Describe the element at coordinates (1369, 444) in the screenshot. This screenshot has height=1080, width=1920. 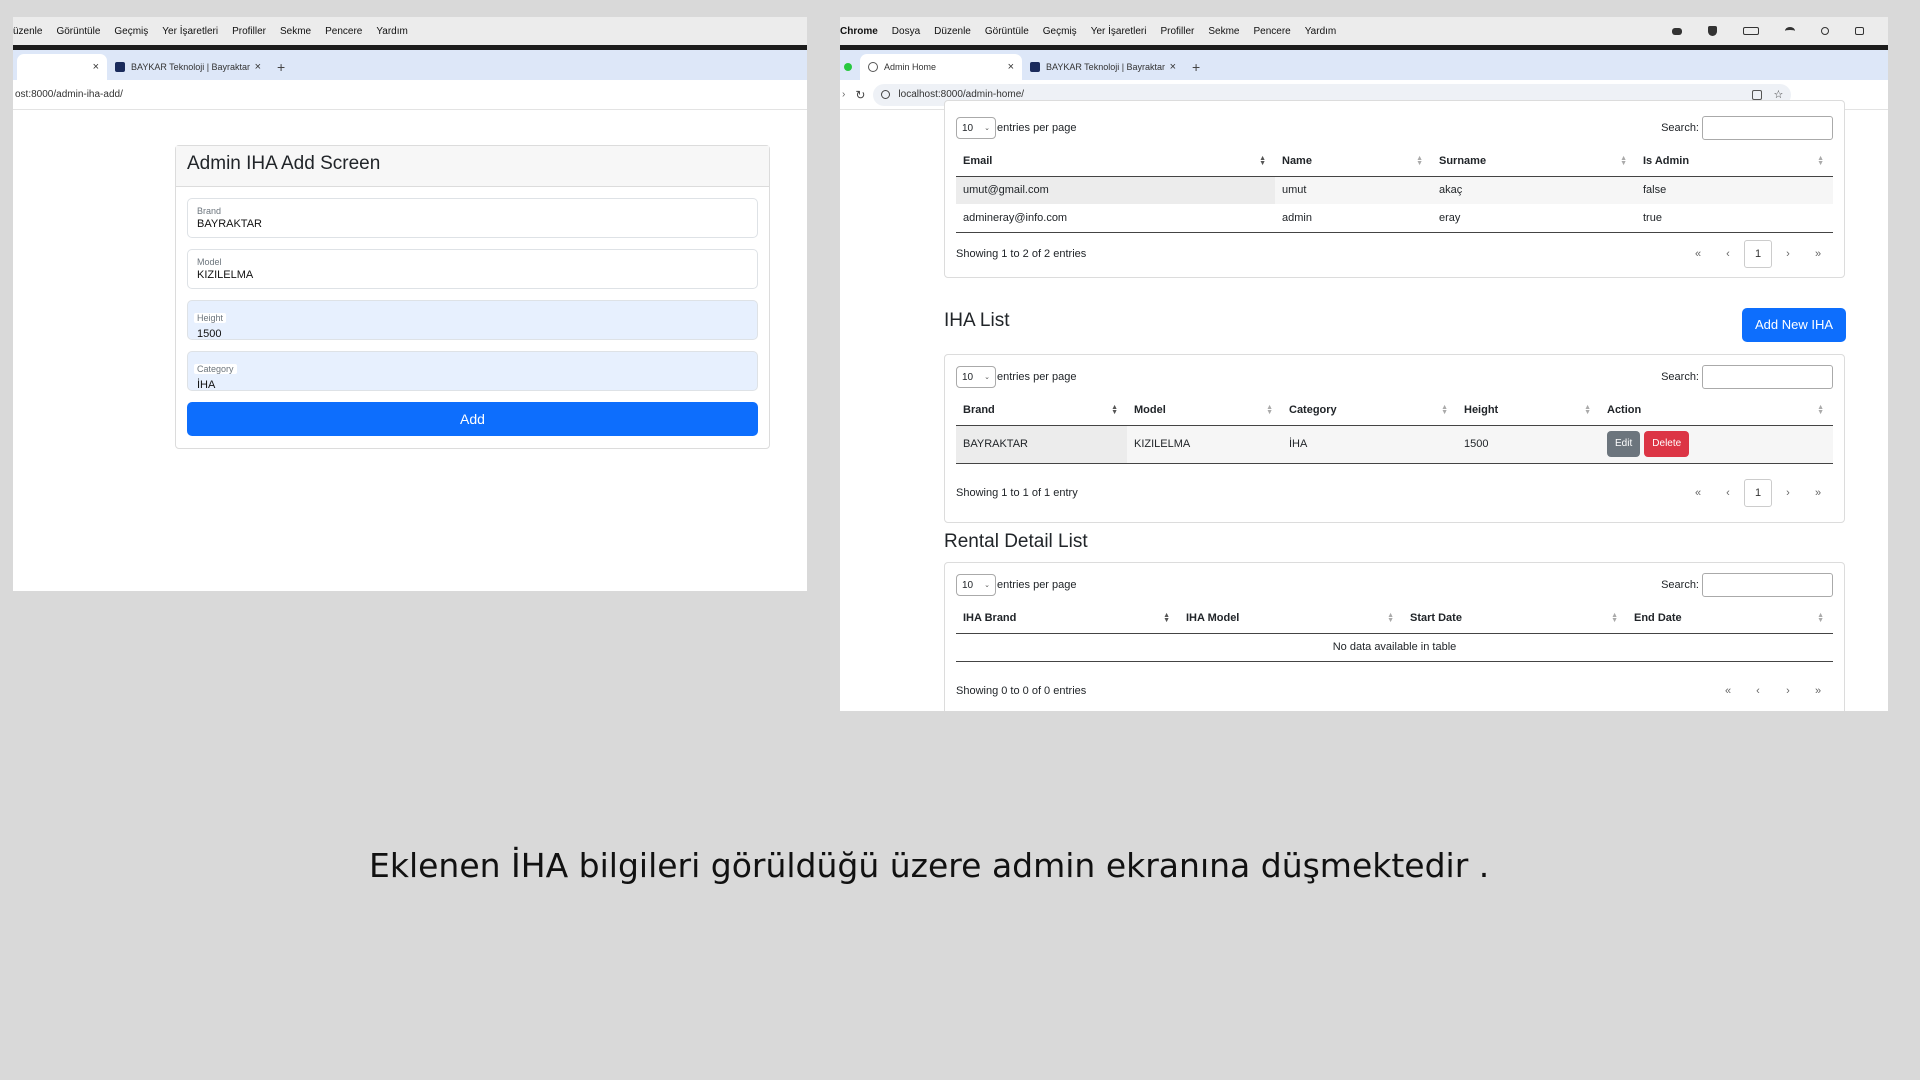
I see `cell-category: İHA` at that location.